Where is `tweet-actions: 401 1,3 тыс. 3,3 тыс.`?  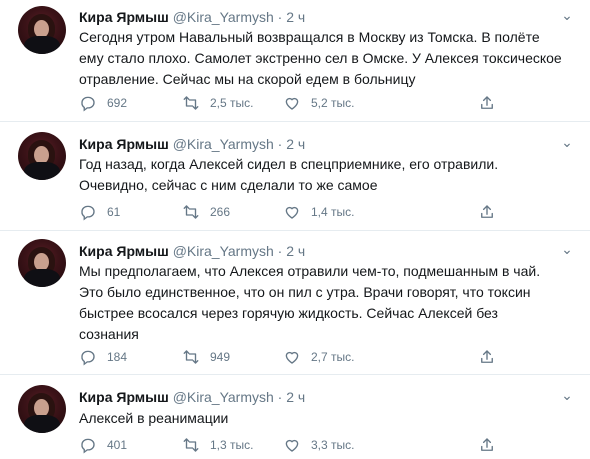 tweet-actions: 401 1,3 тыс. 3,3 тыс. is located at coordinates (289, 445).